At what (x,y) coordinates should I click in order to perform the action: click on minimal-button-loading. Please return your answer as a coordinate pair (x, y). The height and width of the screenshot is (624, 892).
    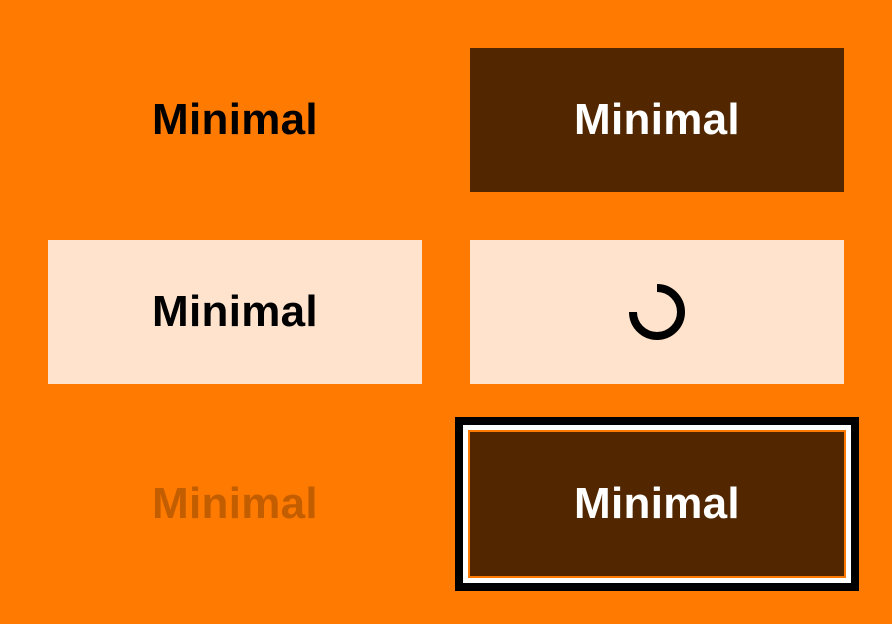
    Looking at the image, I should click on (657, 312).